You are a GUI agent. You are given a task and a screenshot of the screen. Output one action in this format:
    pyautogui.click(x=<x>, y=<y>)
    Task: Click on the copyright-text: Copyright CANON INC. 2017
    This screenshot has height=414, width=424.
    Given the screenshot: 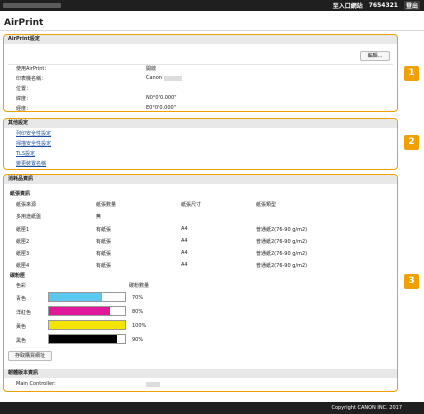 What is the action you would take?
    pyautogui.click(x=366, y=408)
    